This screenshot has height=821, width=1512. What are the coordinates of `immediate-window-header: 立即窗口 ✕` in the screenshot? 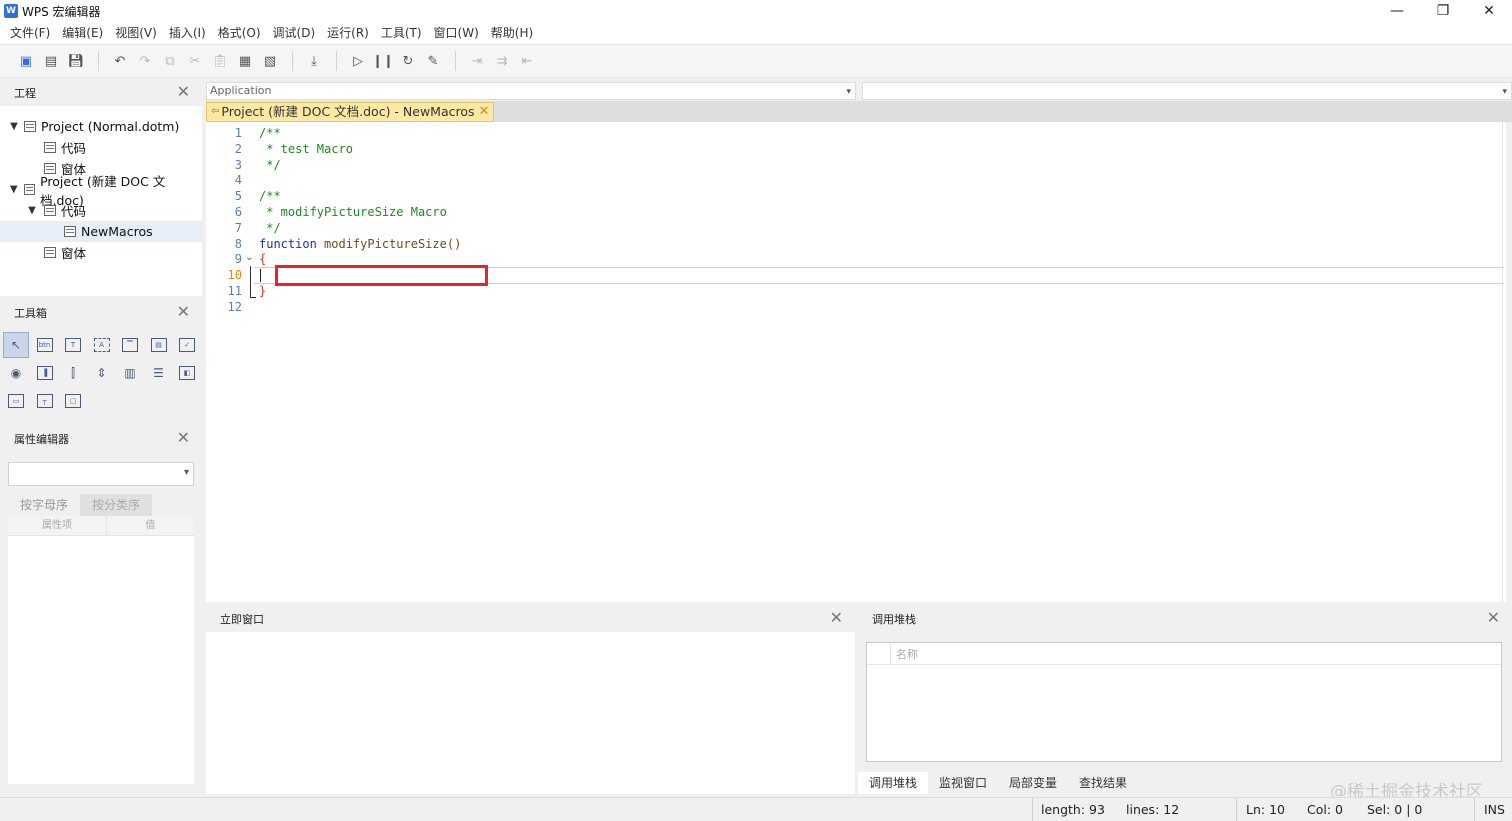 It's located at (530, 619).